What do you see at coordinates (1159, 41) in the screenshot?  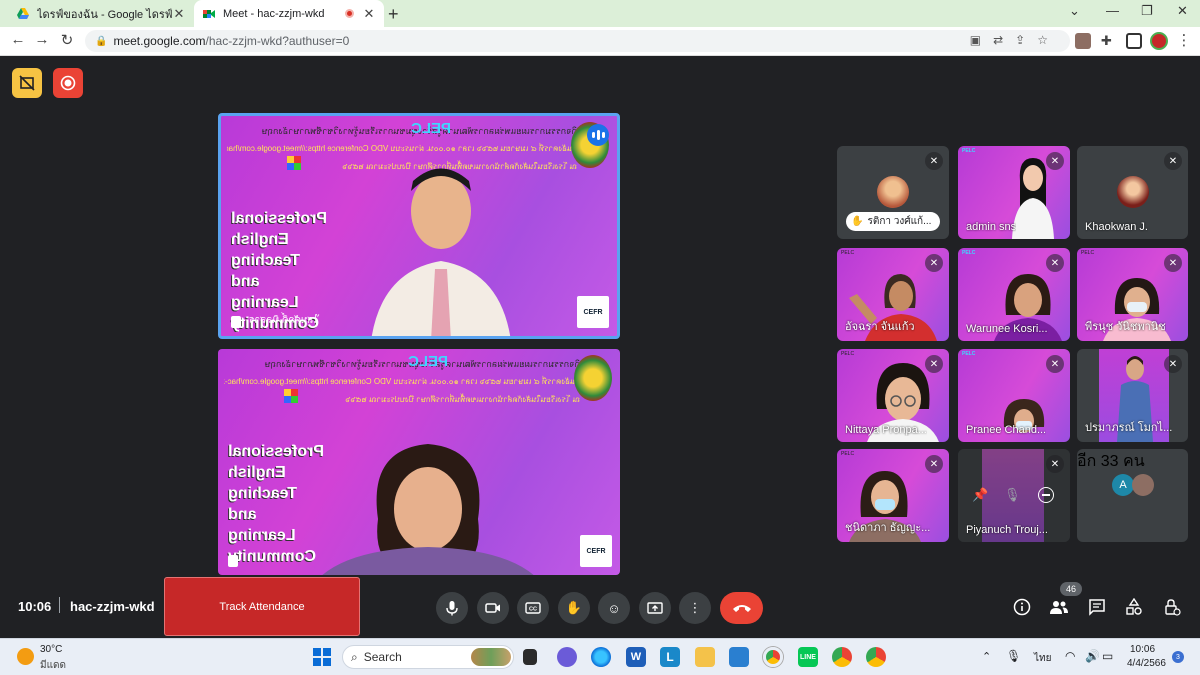 I see `profile-avatar` at bounding box center [1159, 41].